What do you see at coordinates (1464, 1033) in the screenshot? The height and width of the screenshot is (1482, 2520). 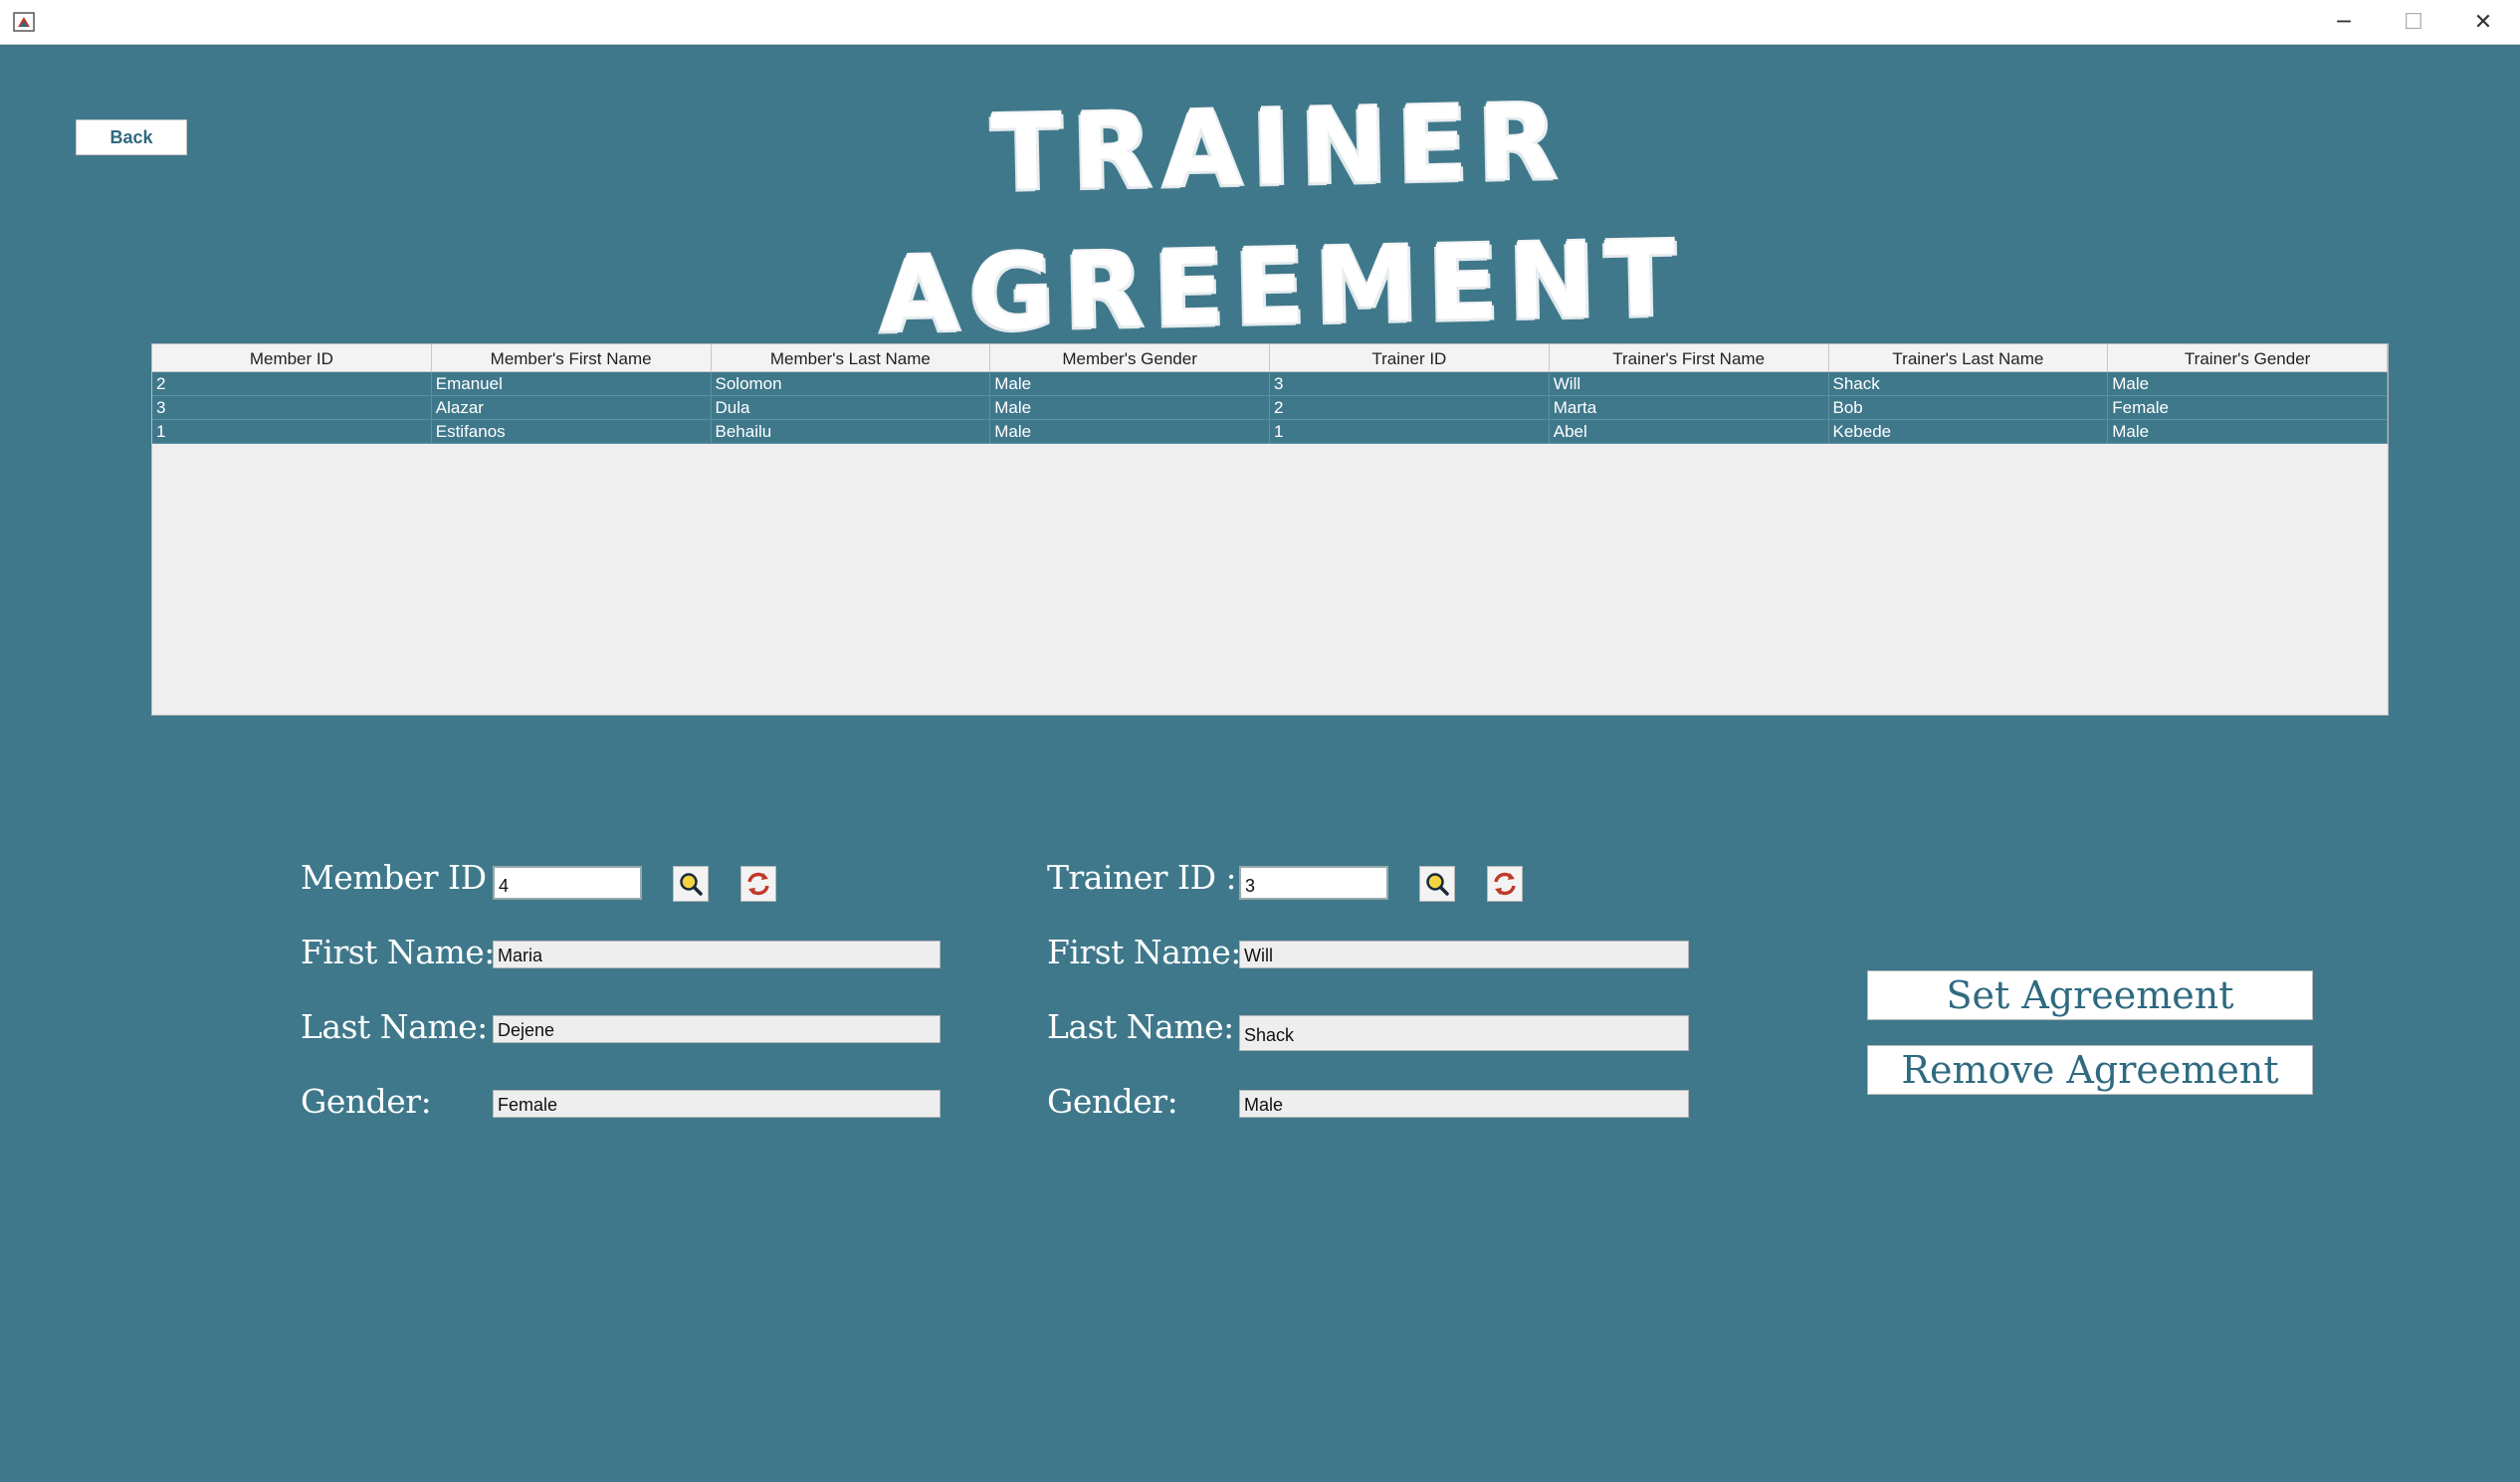 I see `trainer-last-name-field: Shack` at bounding box center [1464, 1033].